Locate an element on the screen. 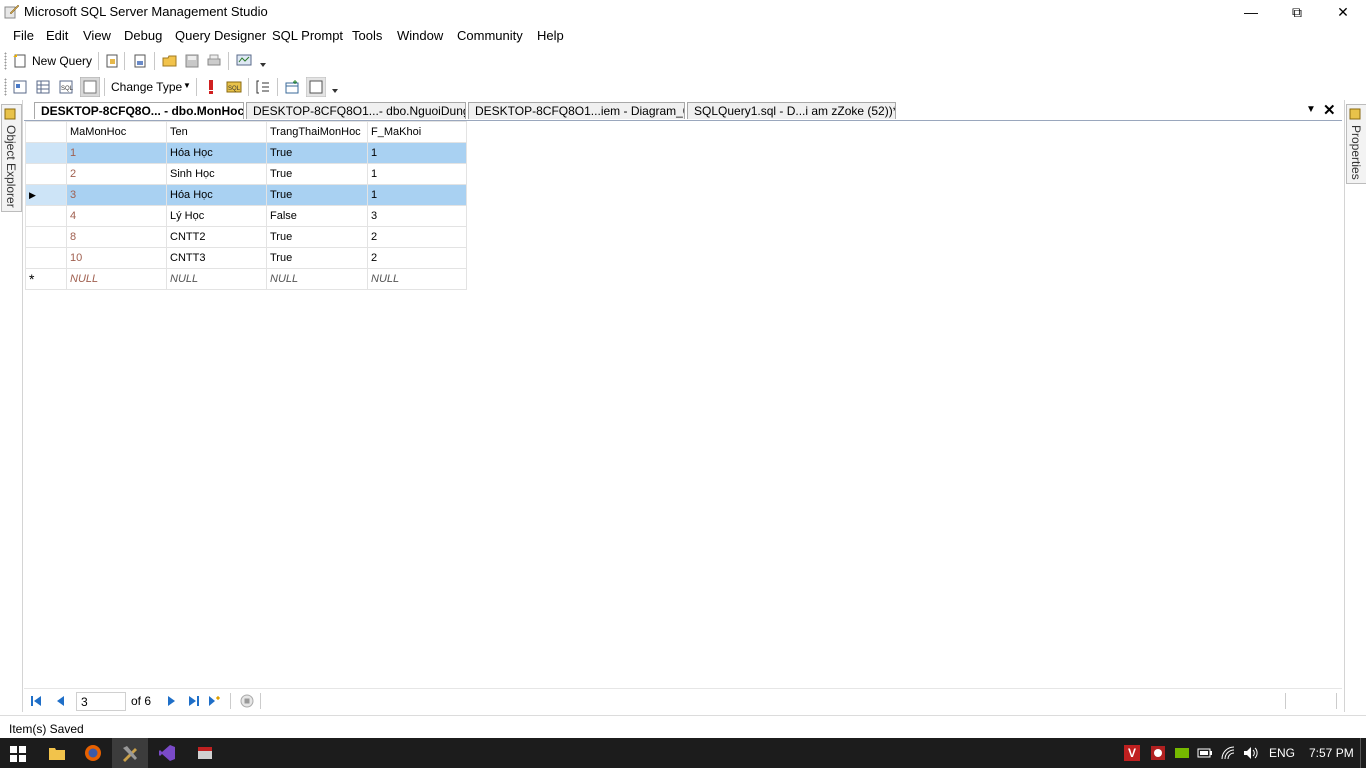 This screenshot has height=768, width=1366. wifi-icon is located at coordinates (1228, 753).